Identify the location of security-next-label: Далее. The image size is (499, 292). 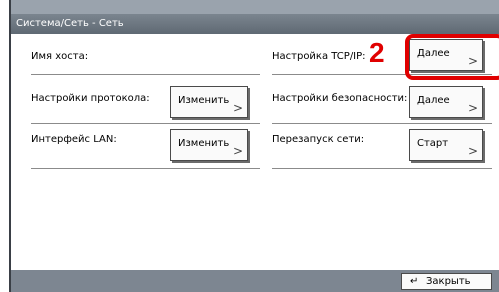
(433, 100).